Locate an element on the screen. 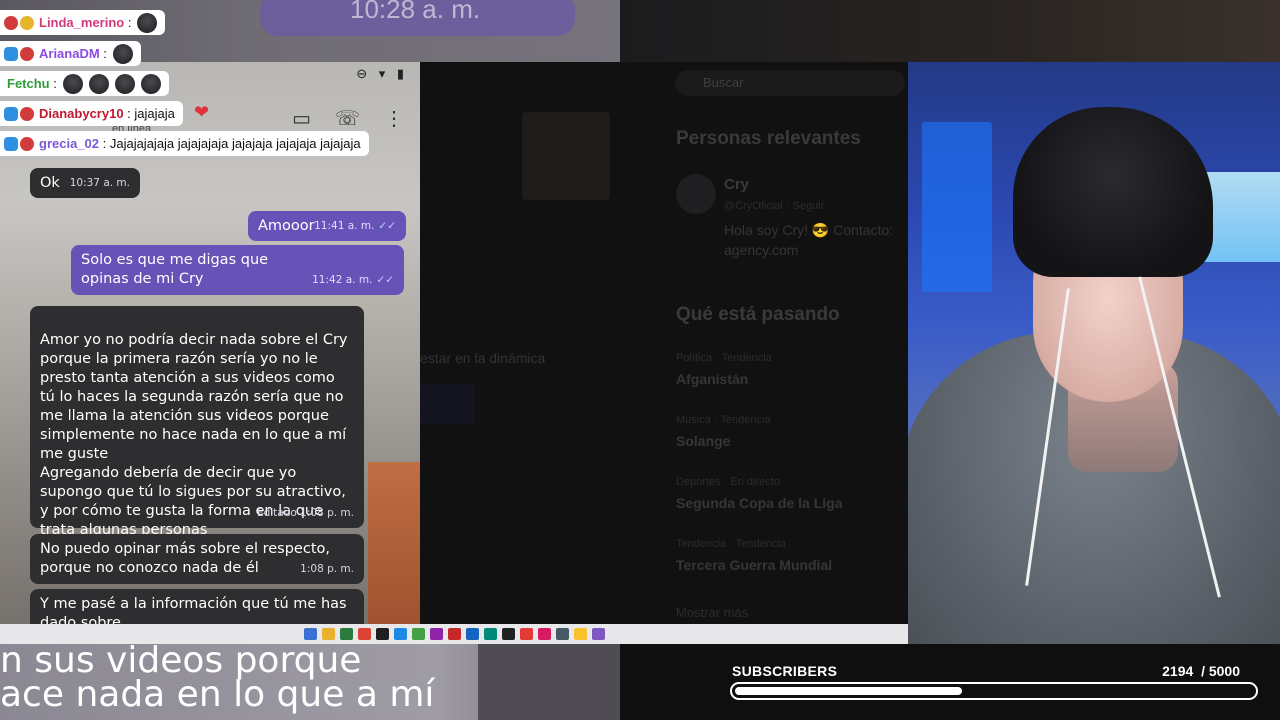 The height and width of the screenshot is (720, 1280). message-bubble: Ok 10:37 a. m. is located at coordinates (85, 183).